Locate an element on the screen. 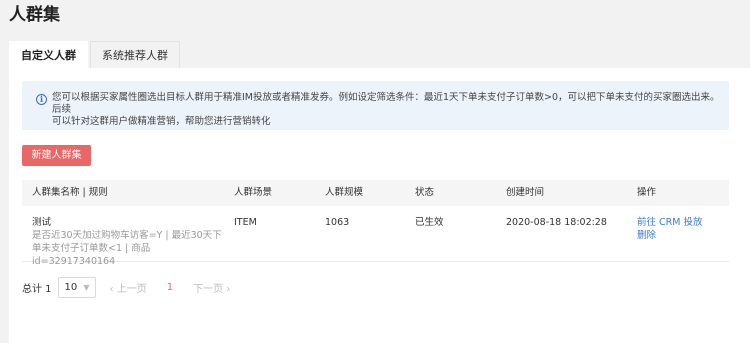 The image size is (750, 343). crowd-rule-line-1: 是否近30天加过购物车访客=Y | 最近30天下 is located at coordinates (127, 235).